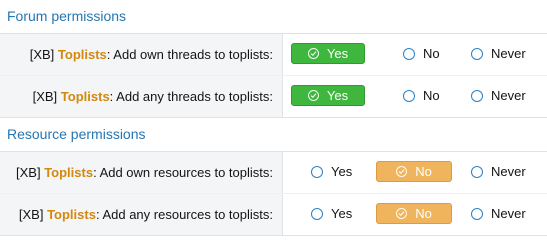 This screenshot has width=547, height=240. Describe the element at coordinates (191, 96) in the screenshot. I see `label-suffix: : Add any threads to toplists:` at that location.